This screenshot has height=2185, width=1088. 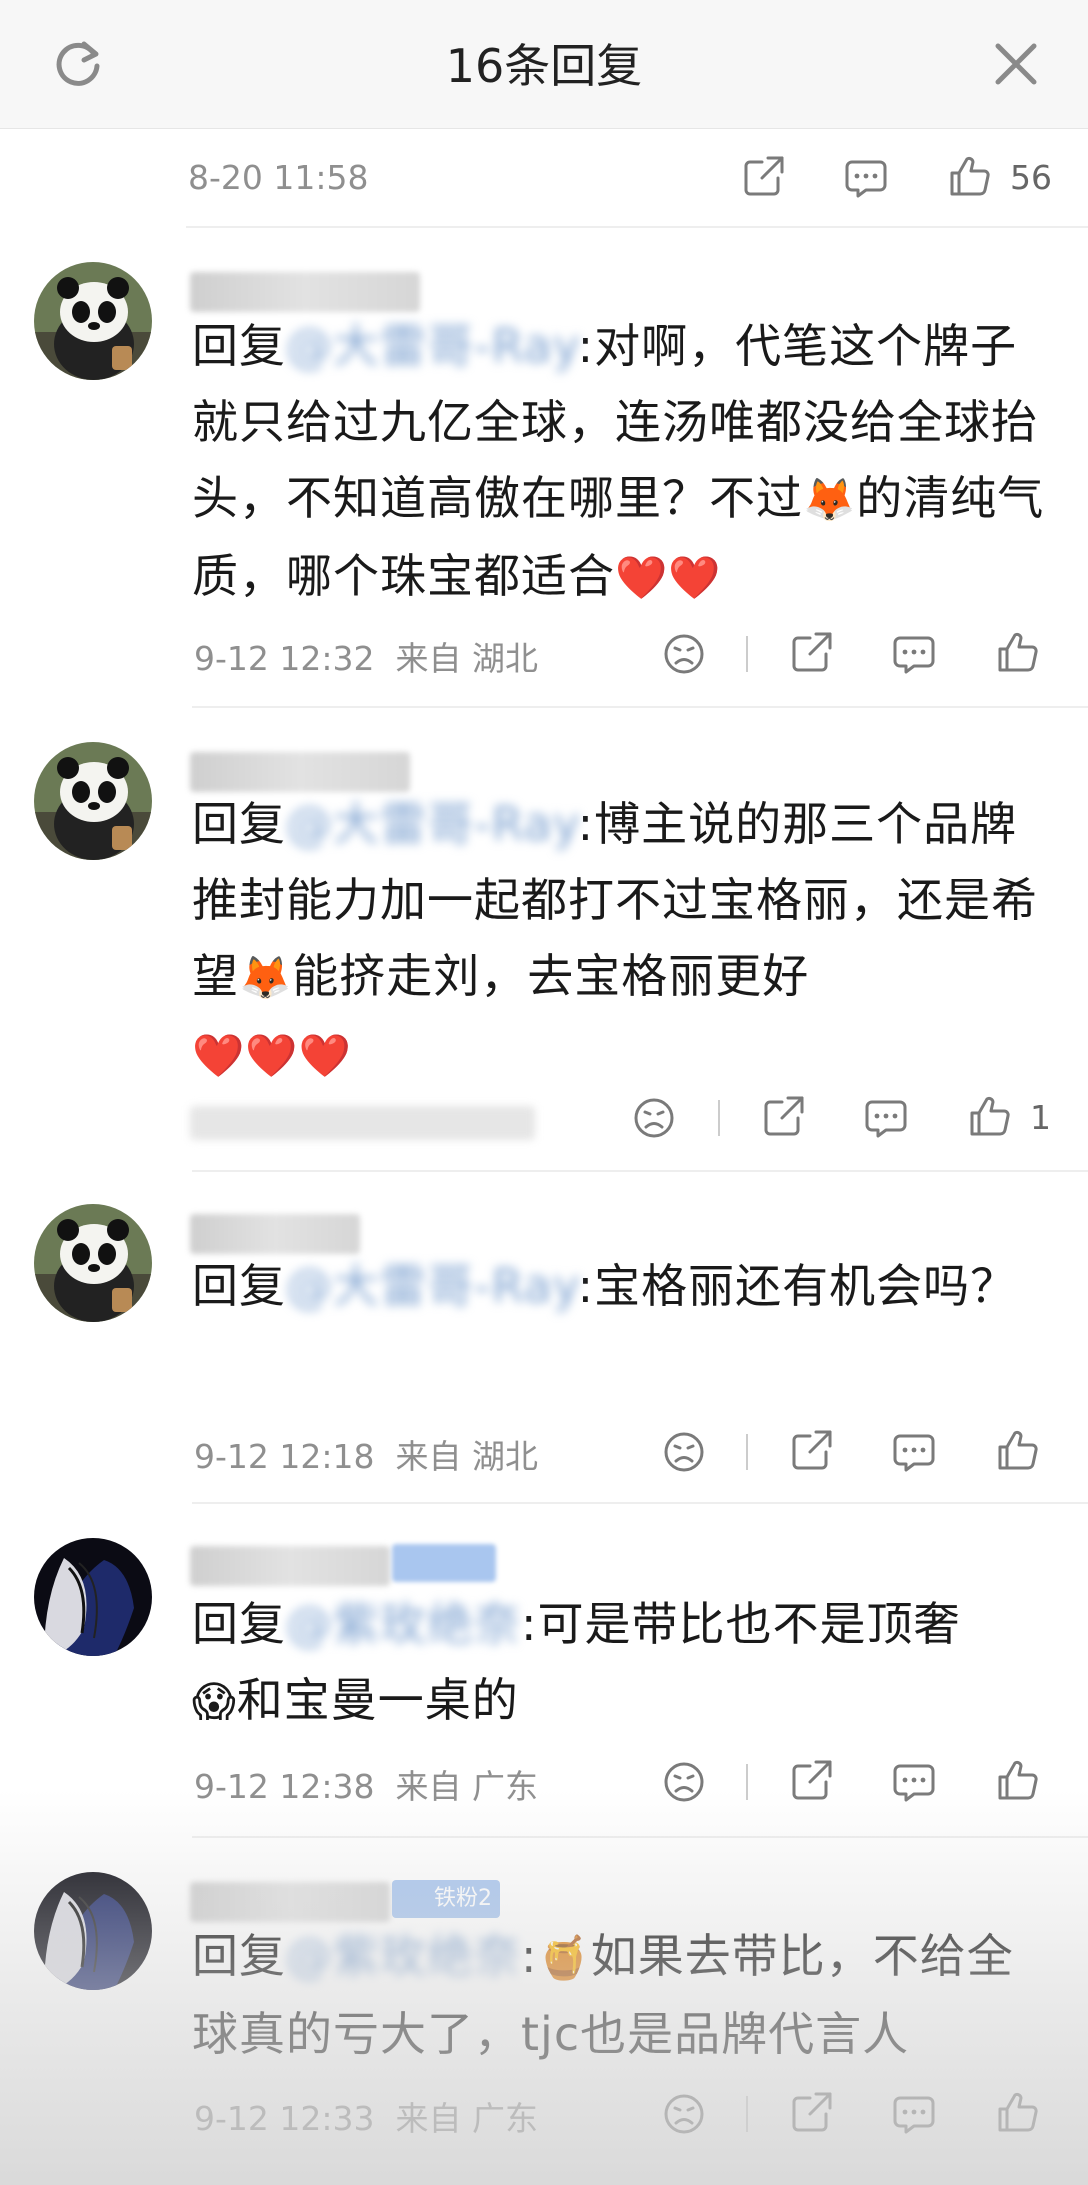 I want to click on like-count: 1, so click(x=1040, y=1117).